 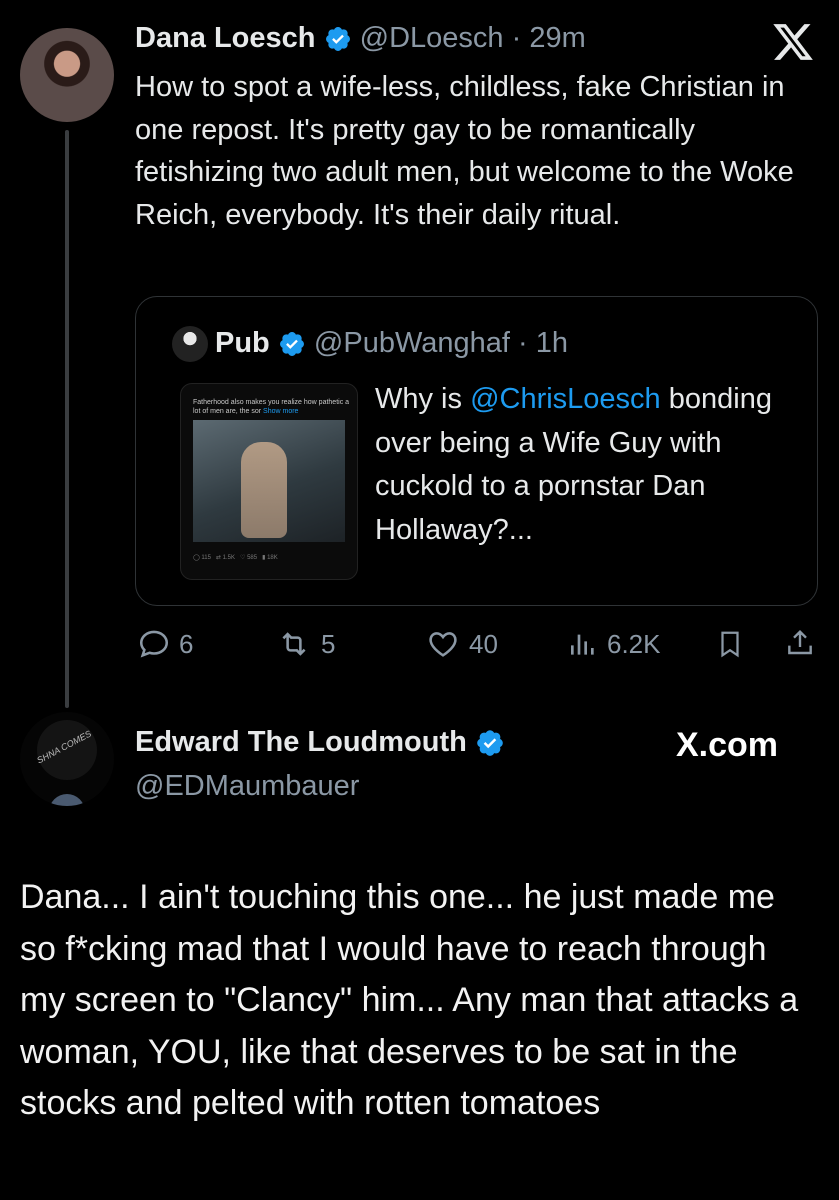 I want to click on thread-line, so click(x=67, y=419).